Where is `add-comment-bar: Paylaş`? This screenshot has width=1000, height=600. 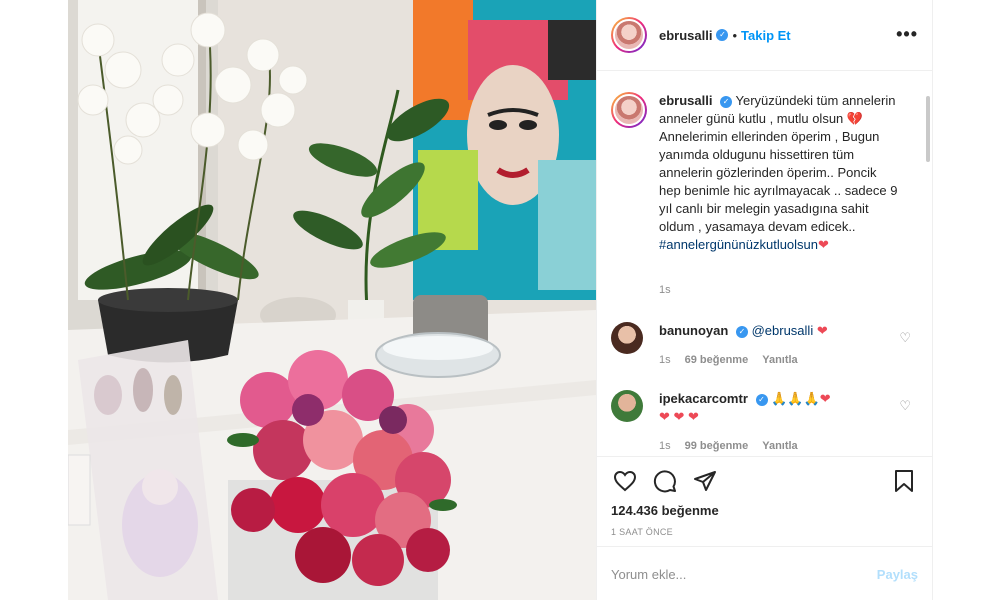 add-comment-bar: Paylaş is located at coordinates (764, 573).